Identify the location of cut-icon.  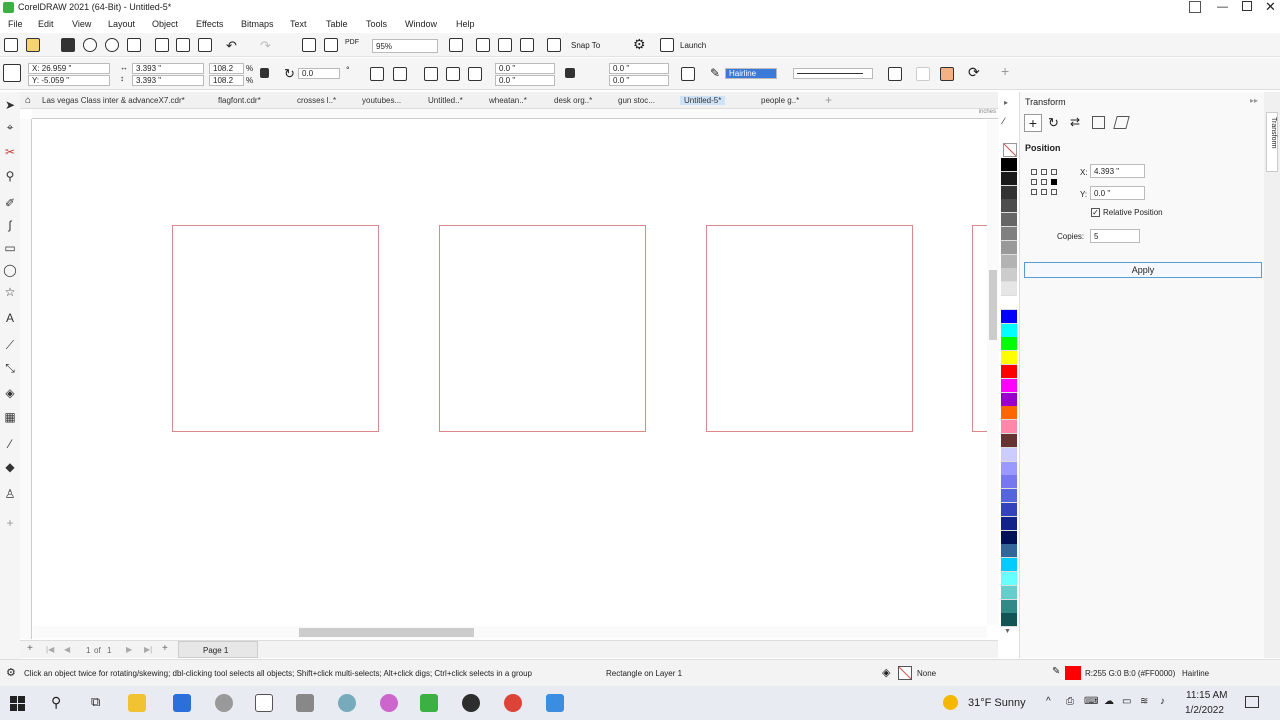
(162, 45).